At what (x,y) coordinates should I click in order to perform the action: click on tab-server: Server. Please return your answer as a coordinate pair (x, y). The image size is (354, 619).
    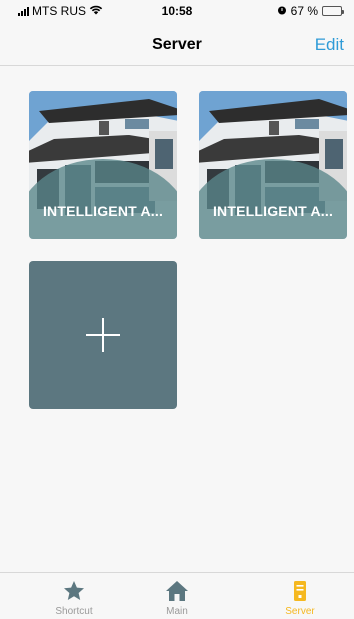
    Looking at the image, I should click on (300, 598).